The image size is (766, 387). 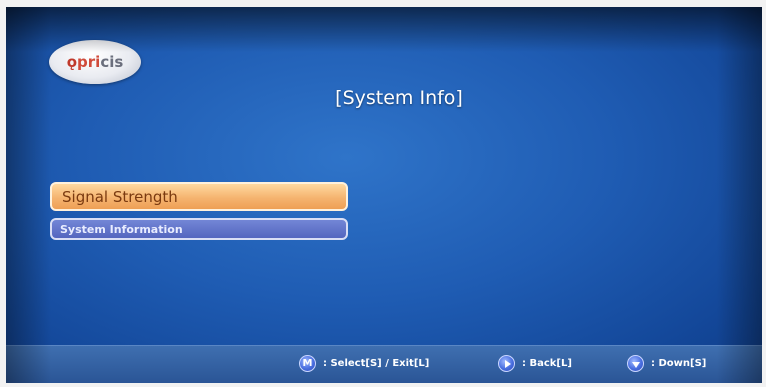 What do you see at coordinates (199, 196) in the screenshot?
I see `menu-item-signal-strength: Signal Strength` at bounding box center [199, 196].